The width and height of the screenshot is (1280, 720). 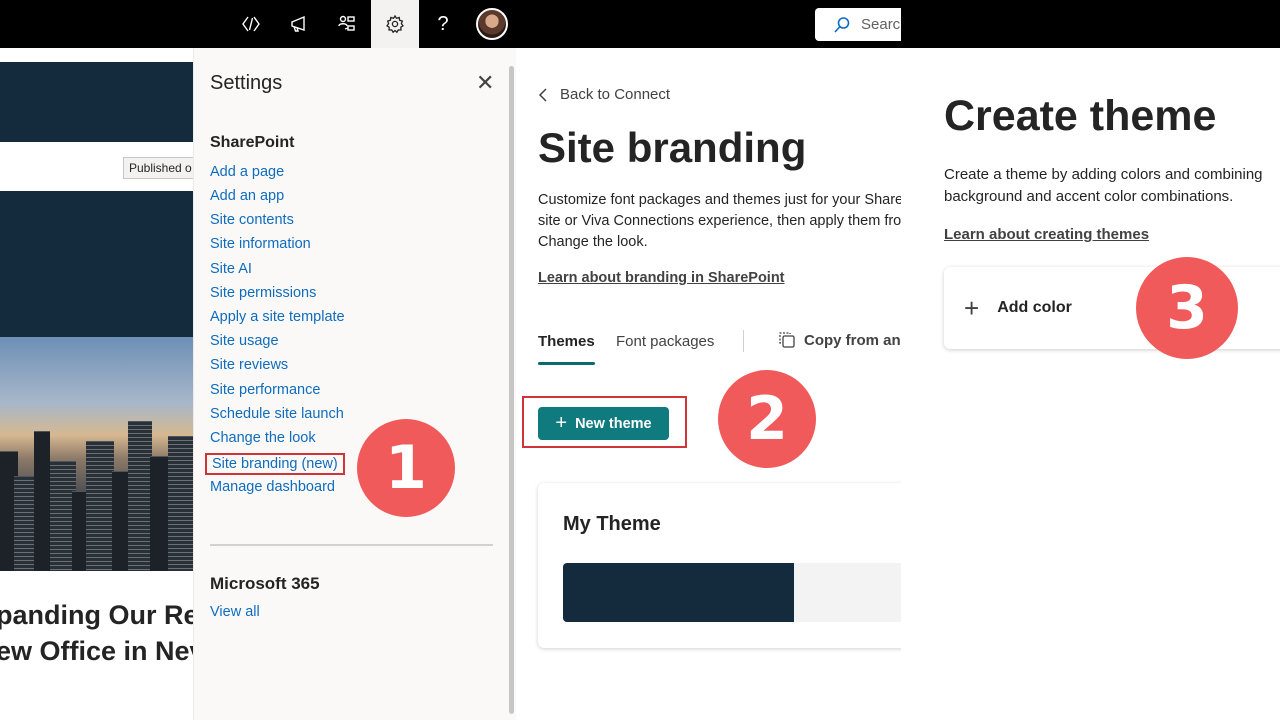 What do you see at coordinates (613, 423) in the screenshot?
I see `new-theme-label: New theme` at bounding box center [613, 423].